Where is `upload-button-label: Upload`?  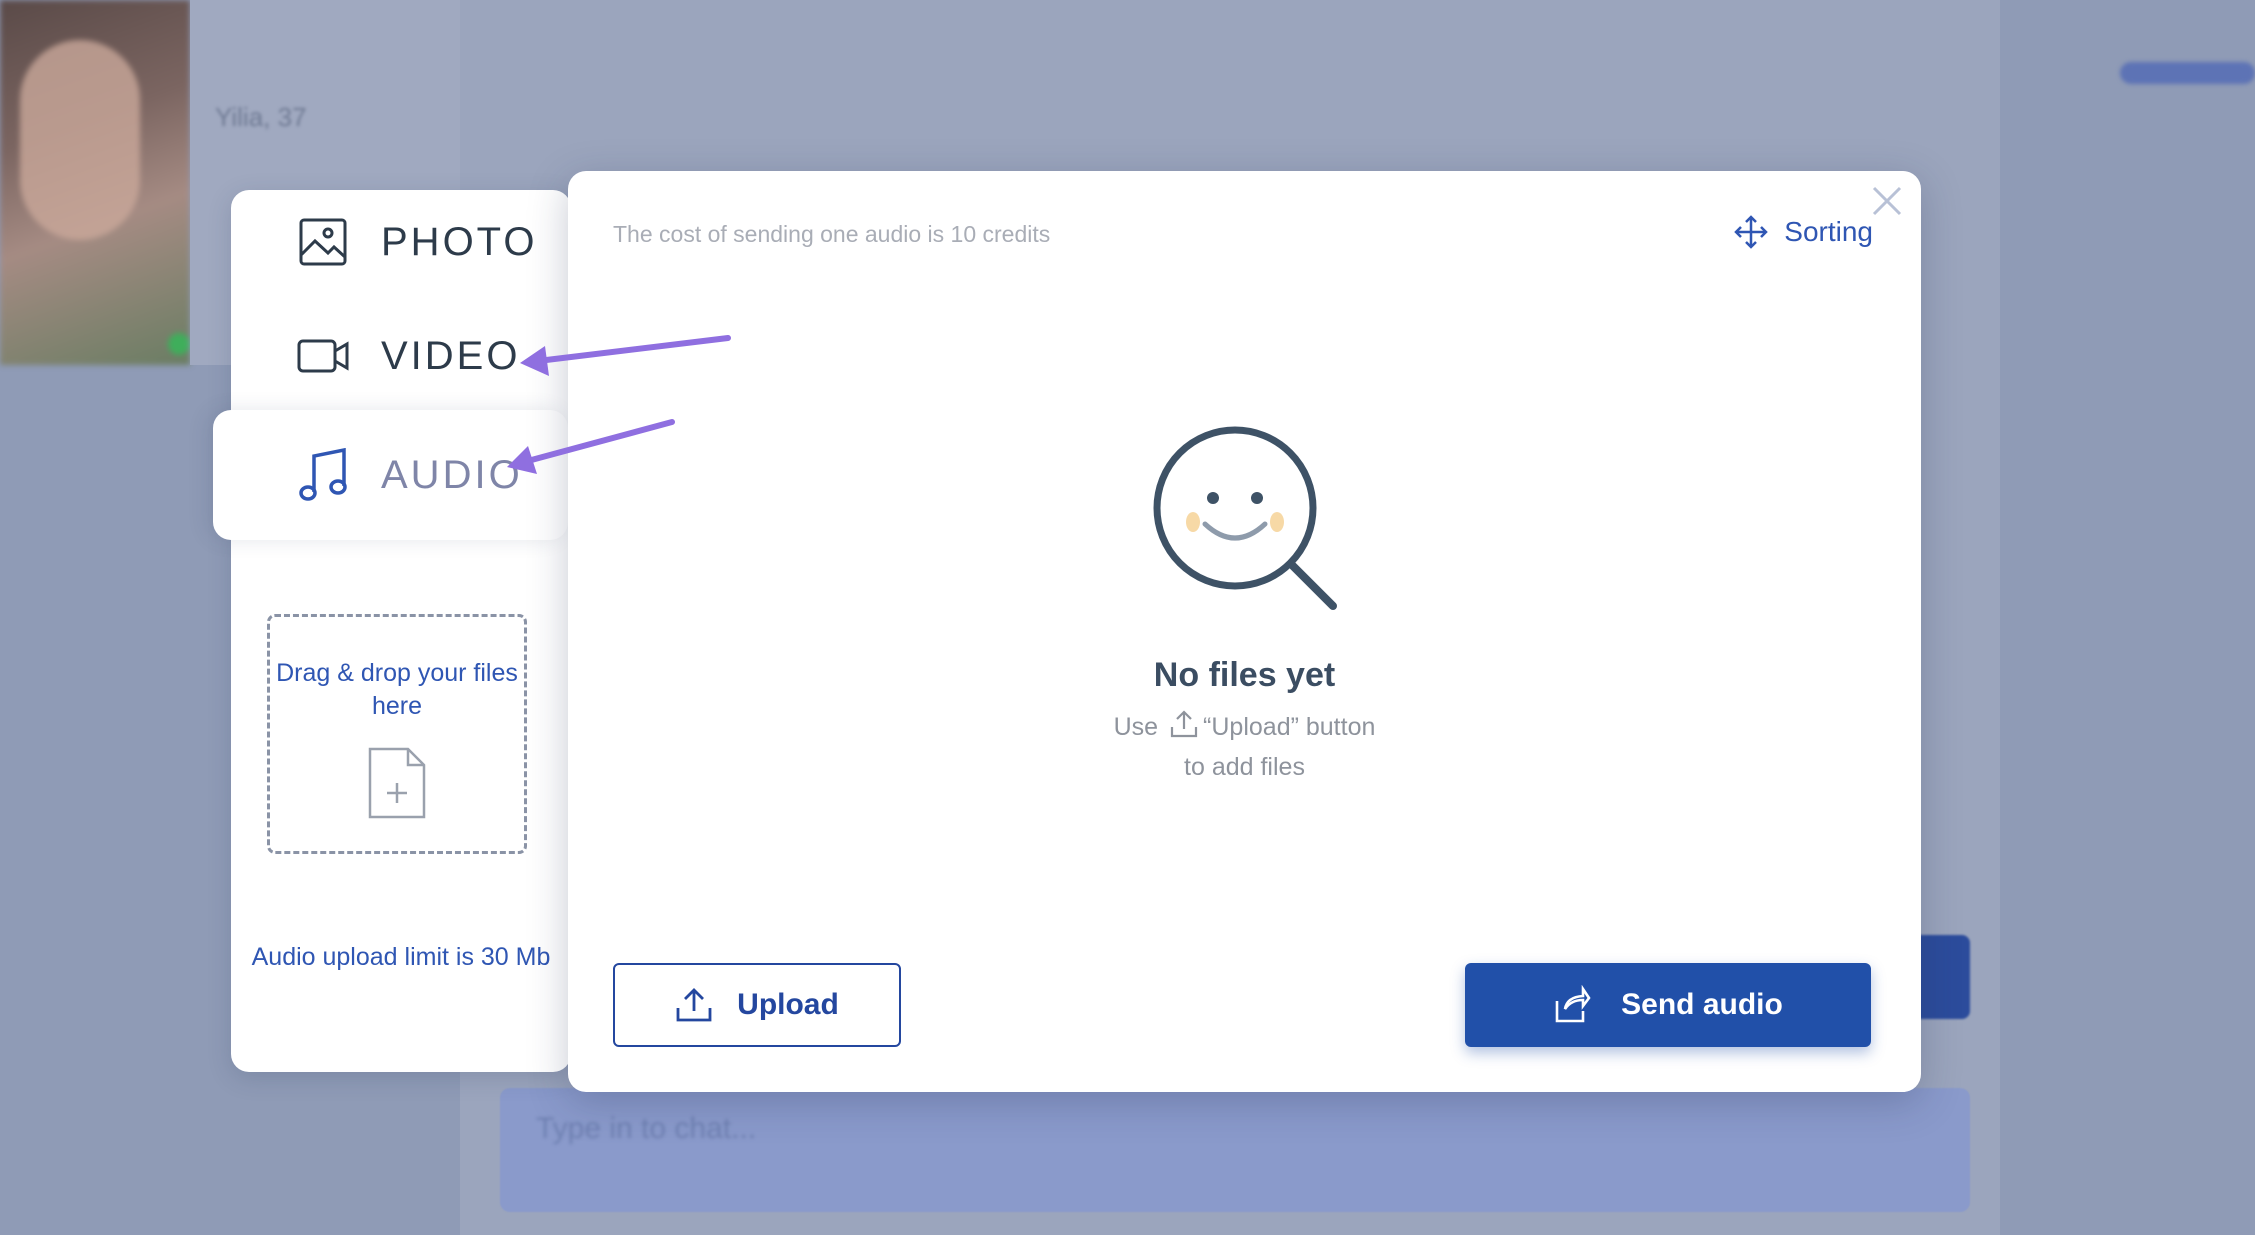
upload-button-label: Upload is located at coordinates (788, 1004).